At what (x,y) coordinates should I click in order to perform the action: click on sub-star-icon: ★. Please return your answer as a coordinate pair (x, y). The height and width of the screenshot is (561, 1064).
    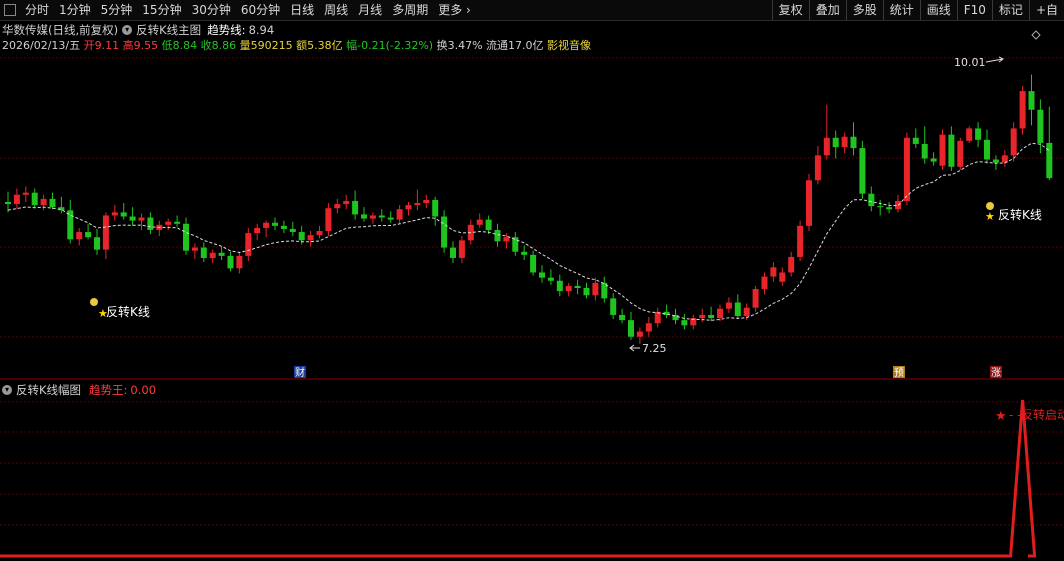
    Looking at the image, I should click on (1001, 416).